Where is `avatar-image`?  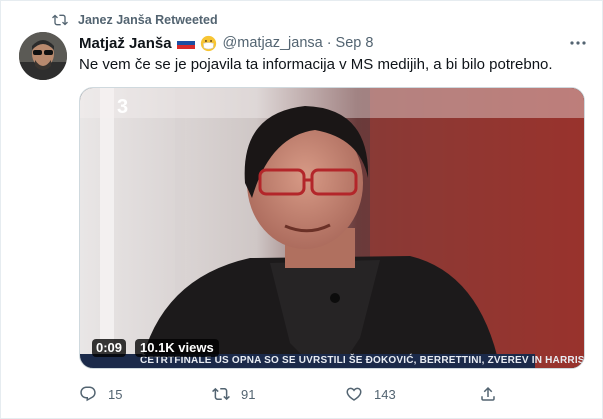
avatar-image is located at coordinates (43, 56).